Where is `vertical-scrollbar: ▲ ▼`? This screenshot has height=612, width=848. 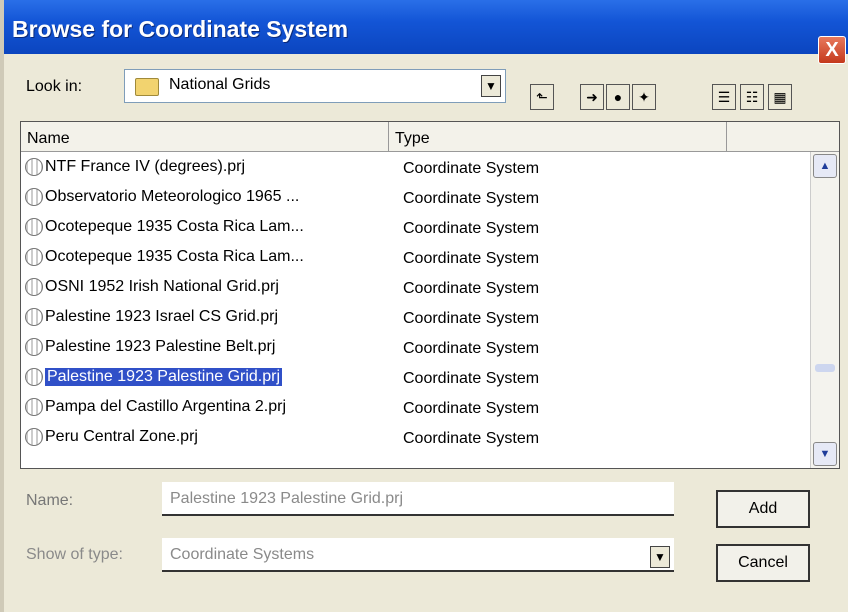 vertical-scrollbar: ▲ ▼ is located at coordinates (824, 310).